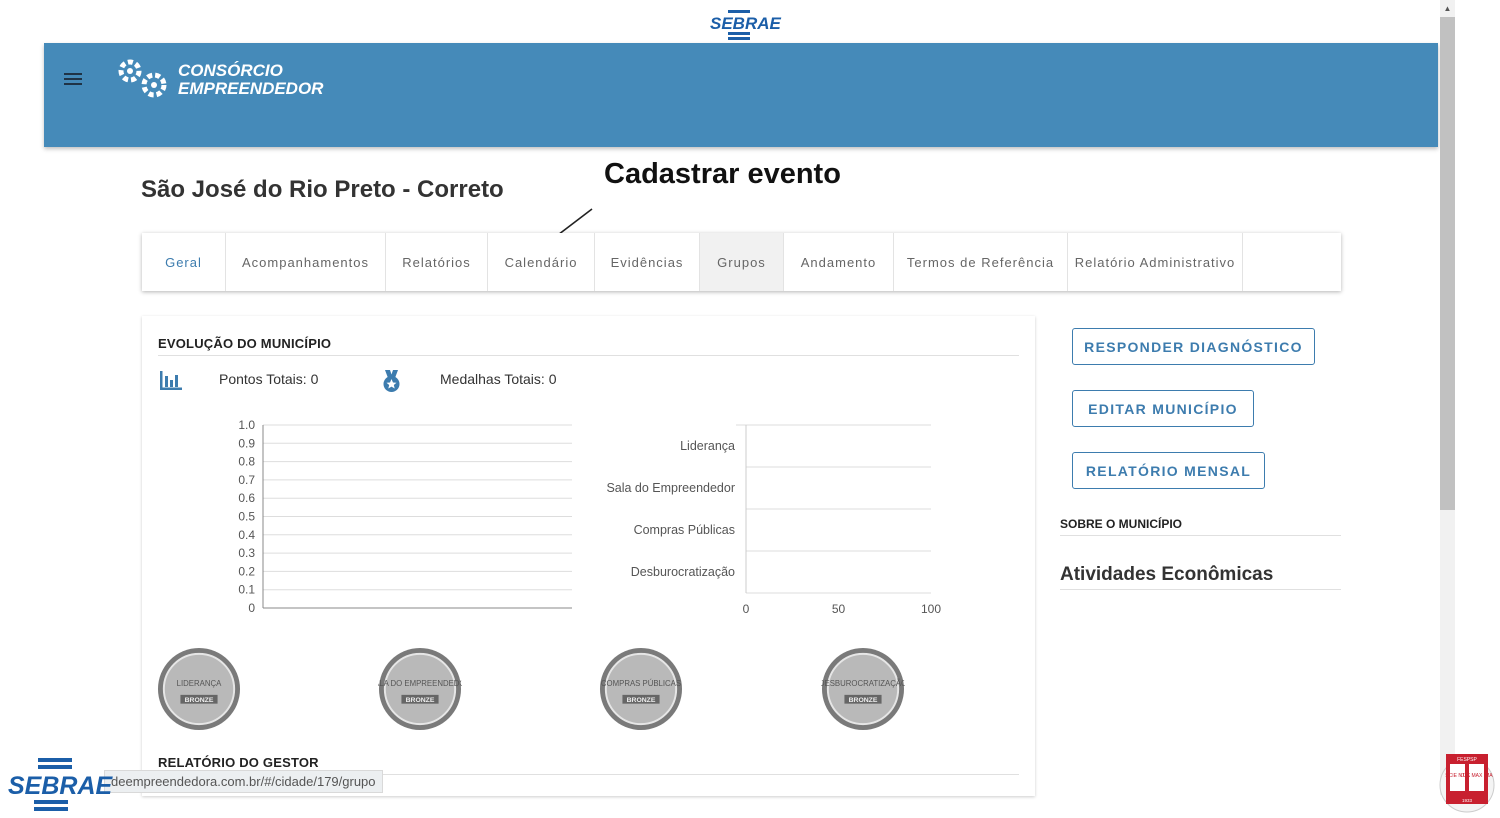  Describe the element at coordinates (1467, 783) in the screenshot. I see `fespsp-seal-logo: FESPSP SCIE NTIA LUX MAX IMA 1933` at that location.